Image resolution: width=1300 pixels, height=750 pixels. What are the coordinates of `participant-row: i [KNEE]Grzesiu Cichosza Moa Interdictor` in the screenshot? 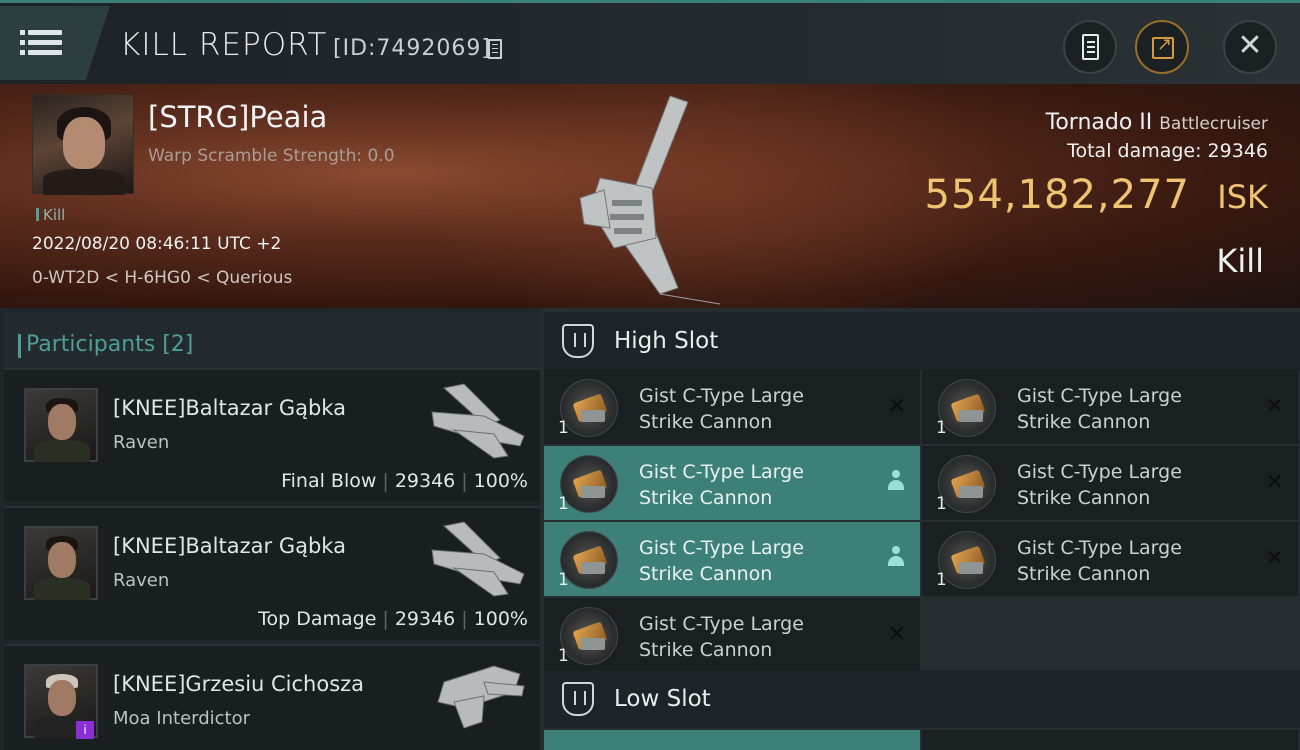 It's located at (272, 697).